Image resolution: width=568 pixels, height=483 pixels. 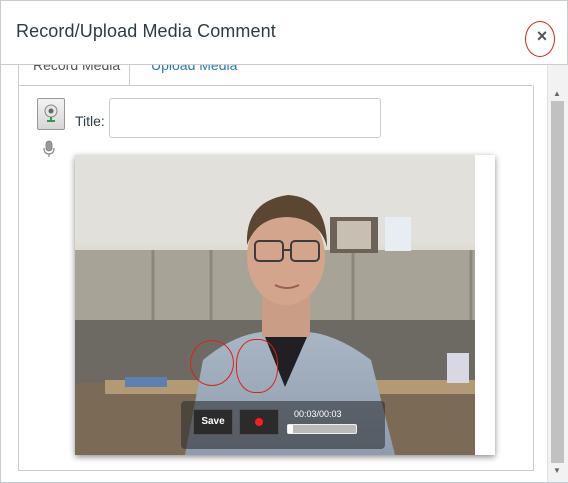 I want to click on record-button, so click(x=259, y=422).